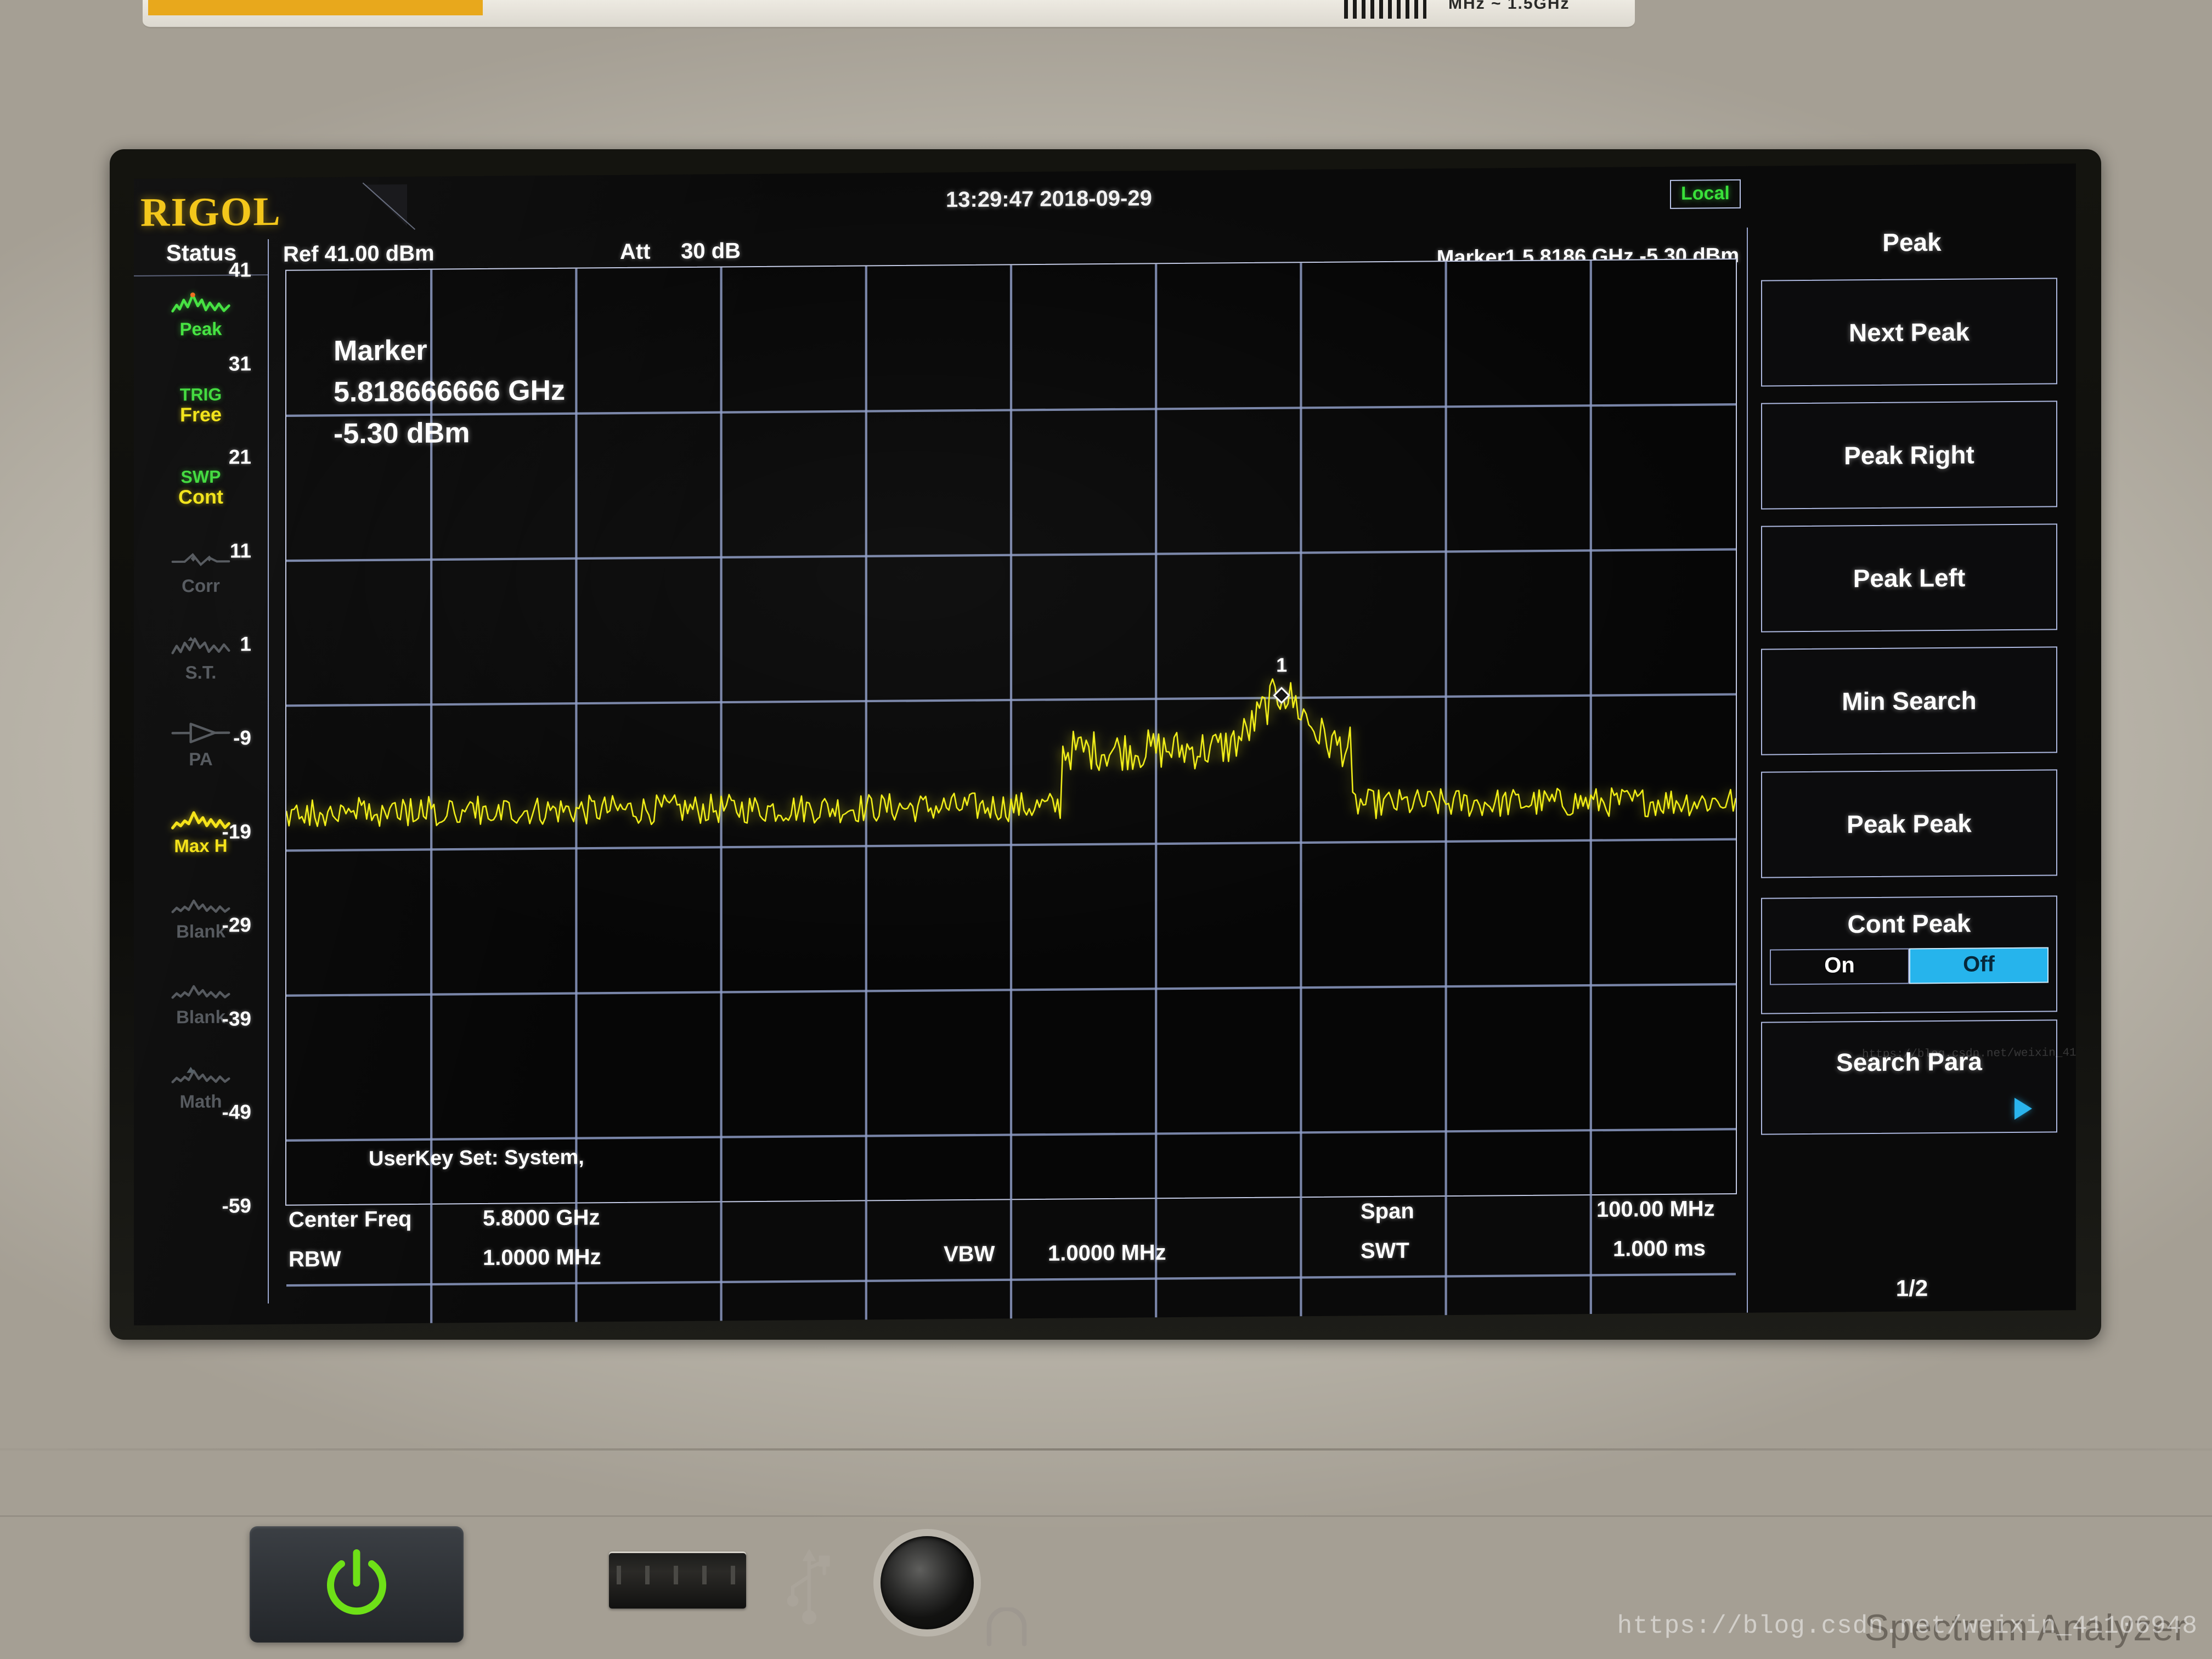 The image size is (2212, 1659). Describe the element at coordinates (889, 14) in the screenshot. I see `top-label-strip: MHz ~ 1.5GHz` at that location.